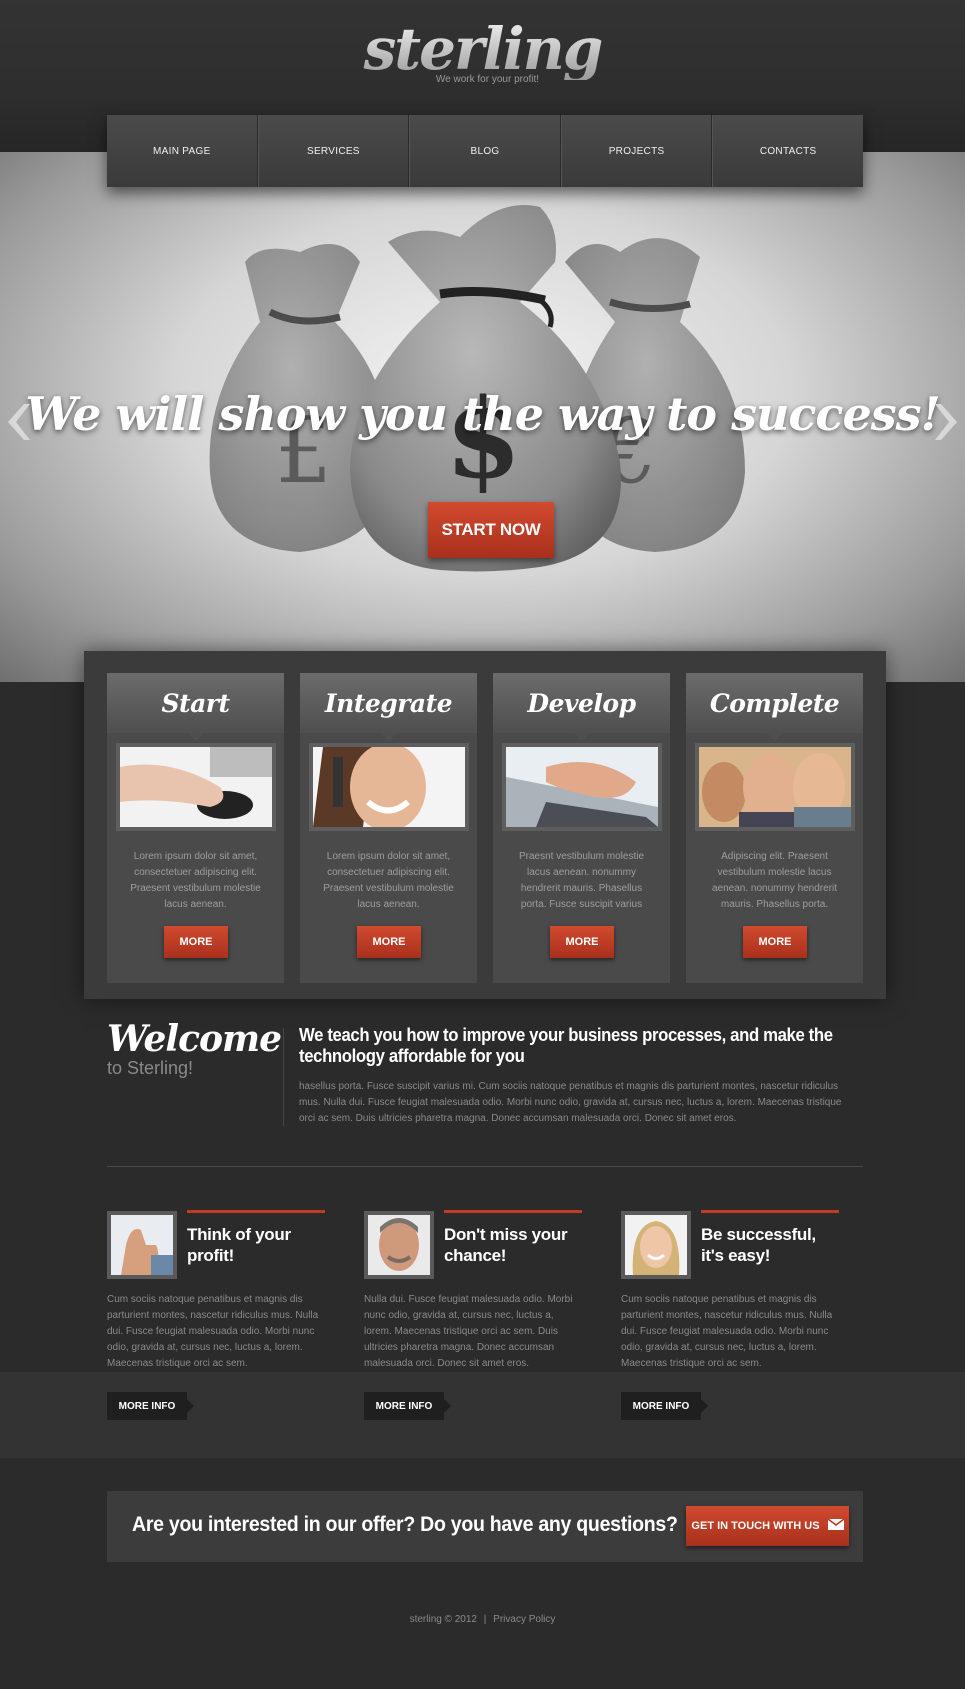  What do you see at coordinates (787, 151) in the screenshot?
I see `nav-contacts: CONTACTS` at bounding box center [787, 151].